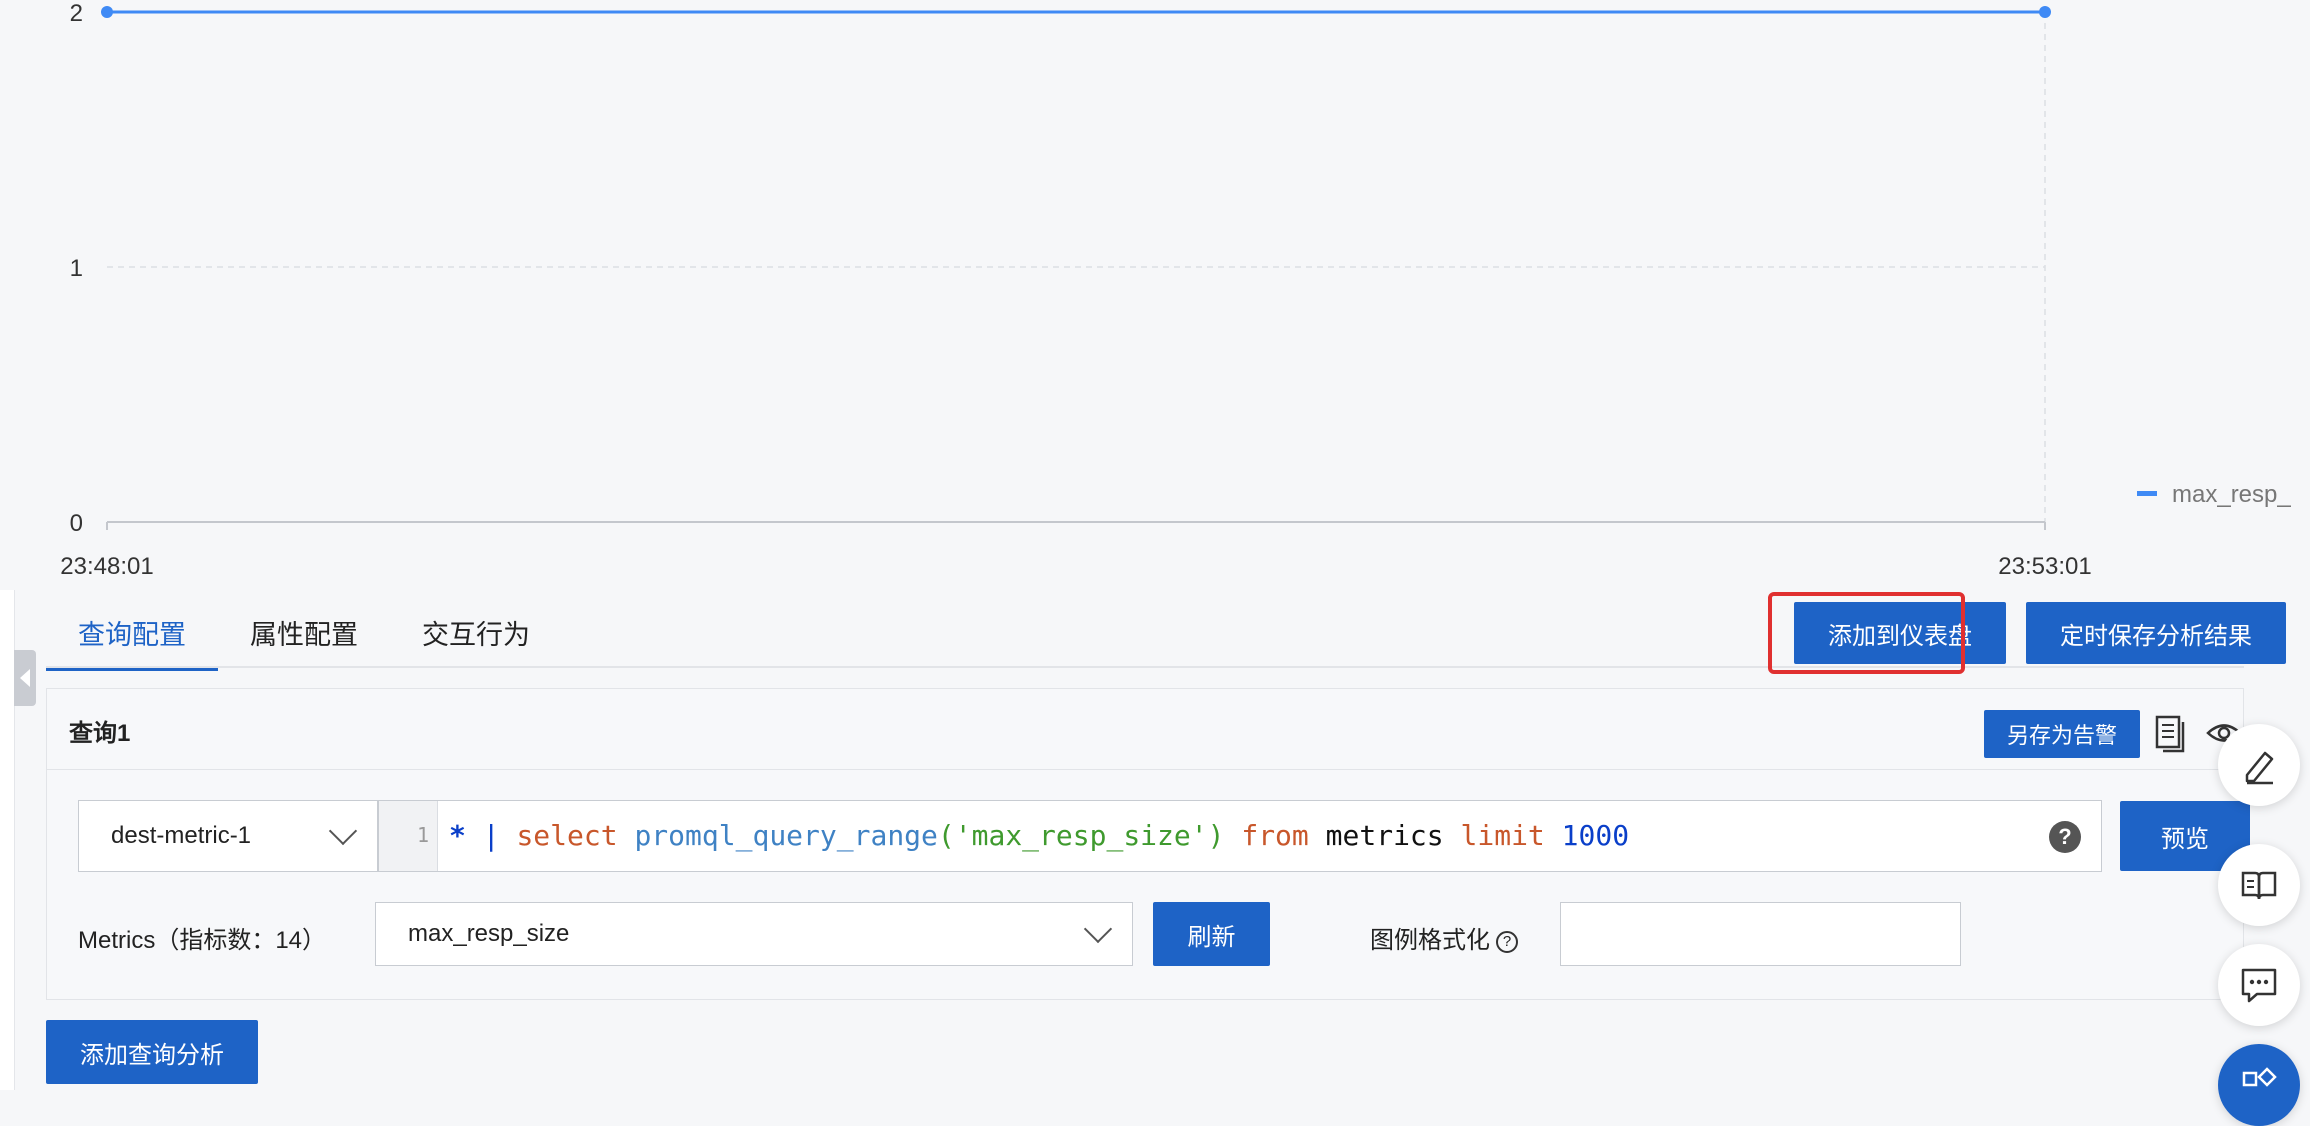 Image resolution: width=2310 pixels, height=1126 pixels. What do you see at coordinates (1211, 934) in the screenshot?
I see `refresh-button: 刷新` at bounding box center [1211, 934].